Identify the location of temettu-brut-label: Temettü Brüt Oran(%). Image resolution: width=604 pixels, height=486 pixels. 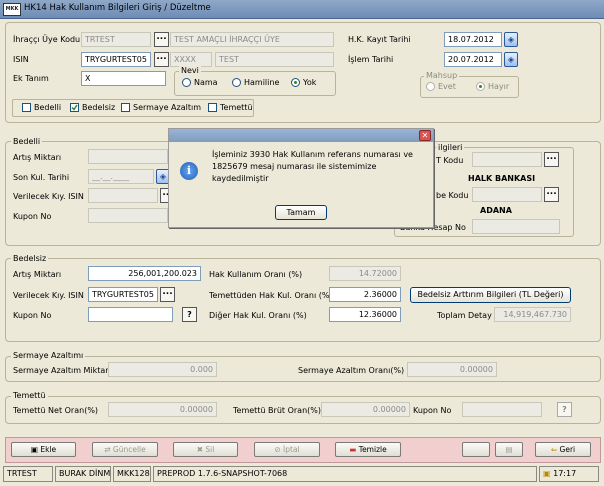
(277, 410).